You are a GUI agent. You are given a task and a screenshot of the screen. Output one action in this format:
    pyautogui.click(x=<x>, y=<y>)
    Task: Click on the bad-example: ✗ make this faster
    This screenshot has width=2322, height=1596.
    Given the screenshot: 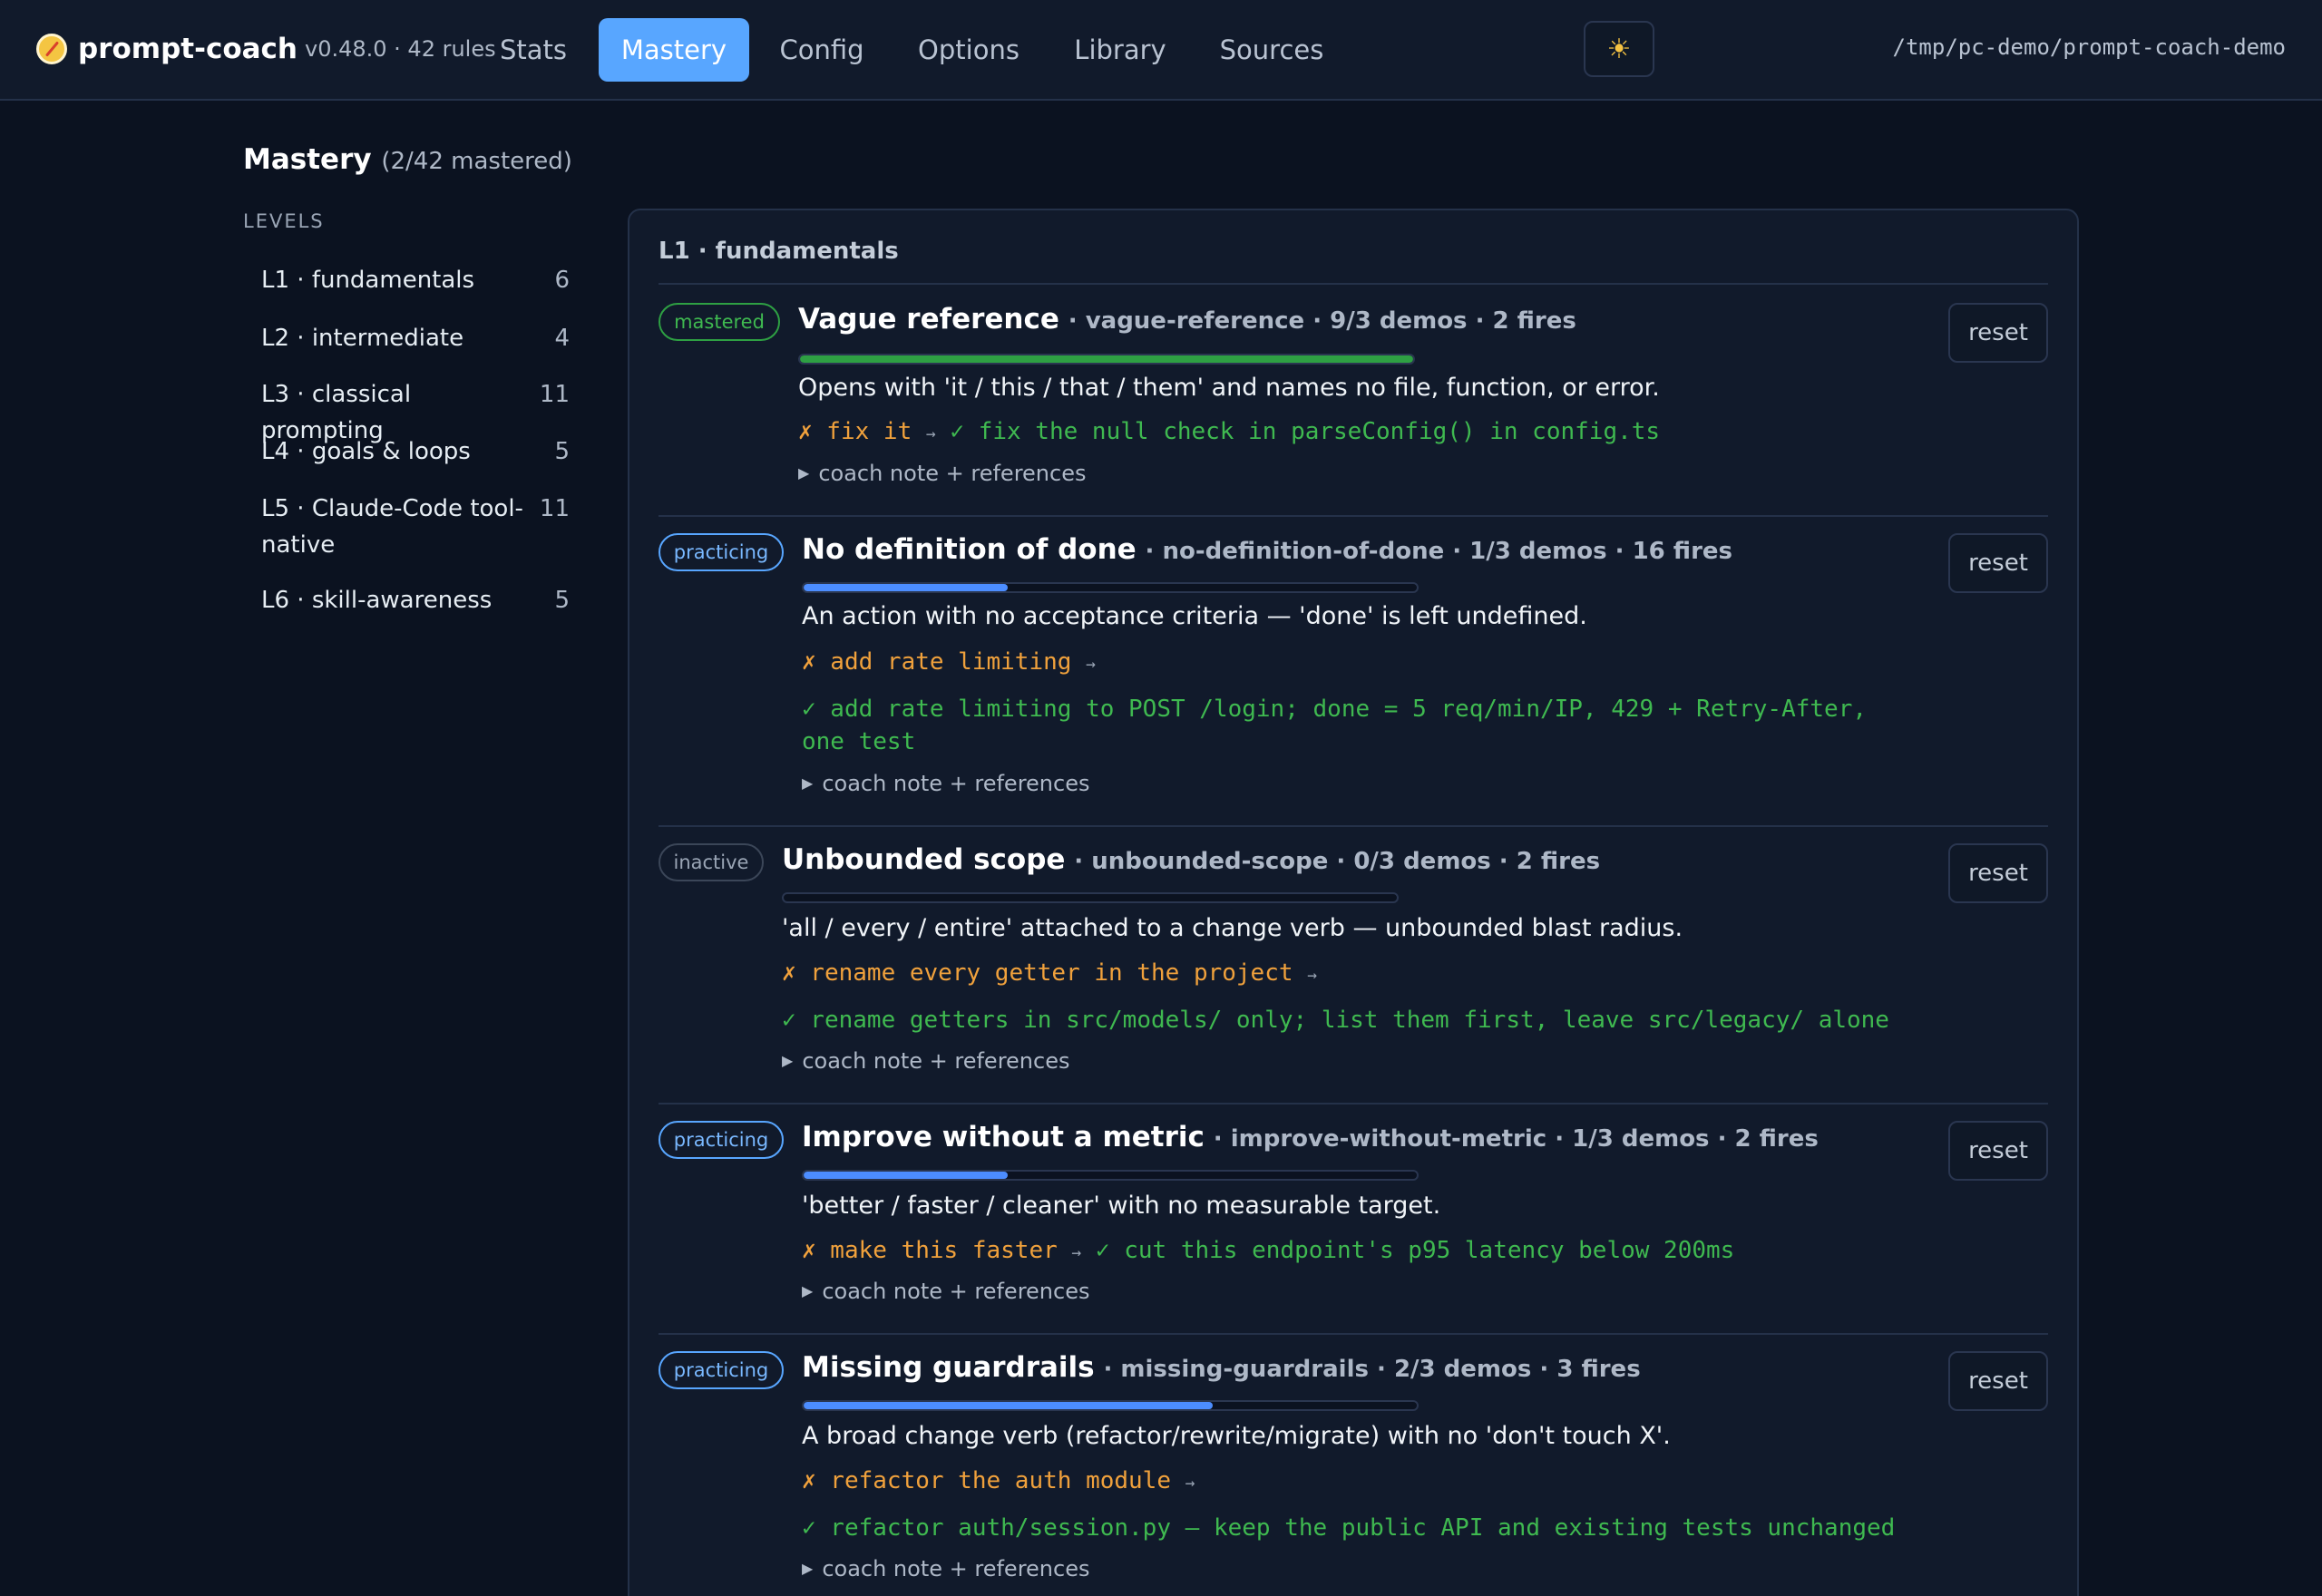 What is the action you would take?
    pyautogui.click(x=930, y=1250)
    